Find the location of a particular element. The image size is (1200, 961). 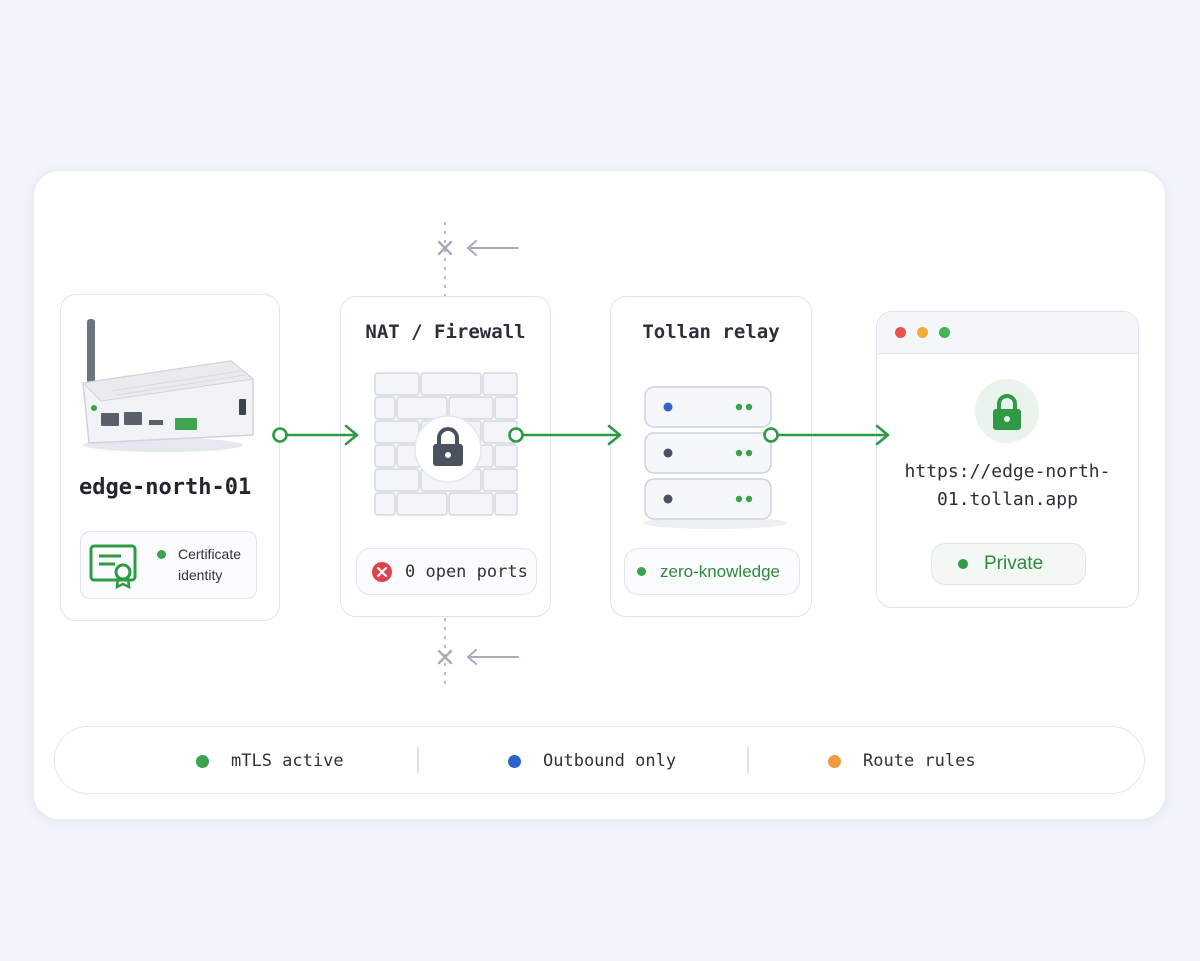

minimize-window-dot is located at coordinates (922, 332).